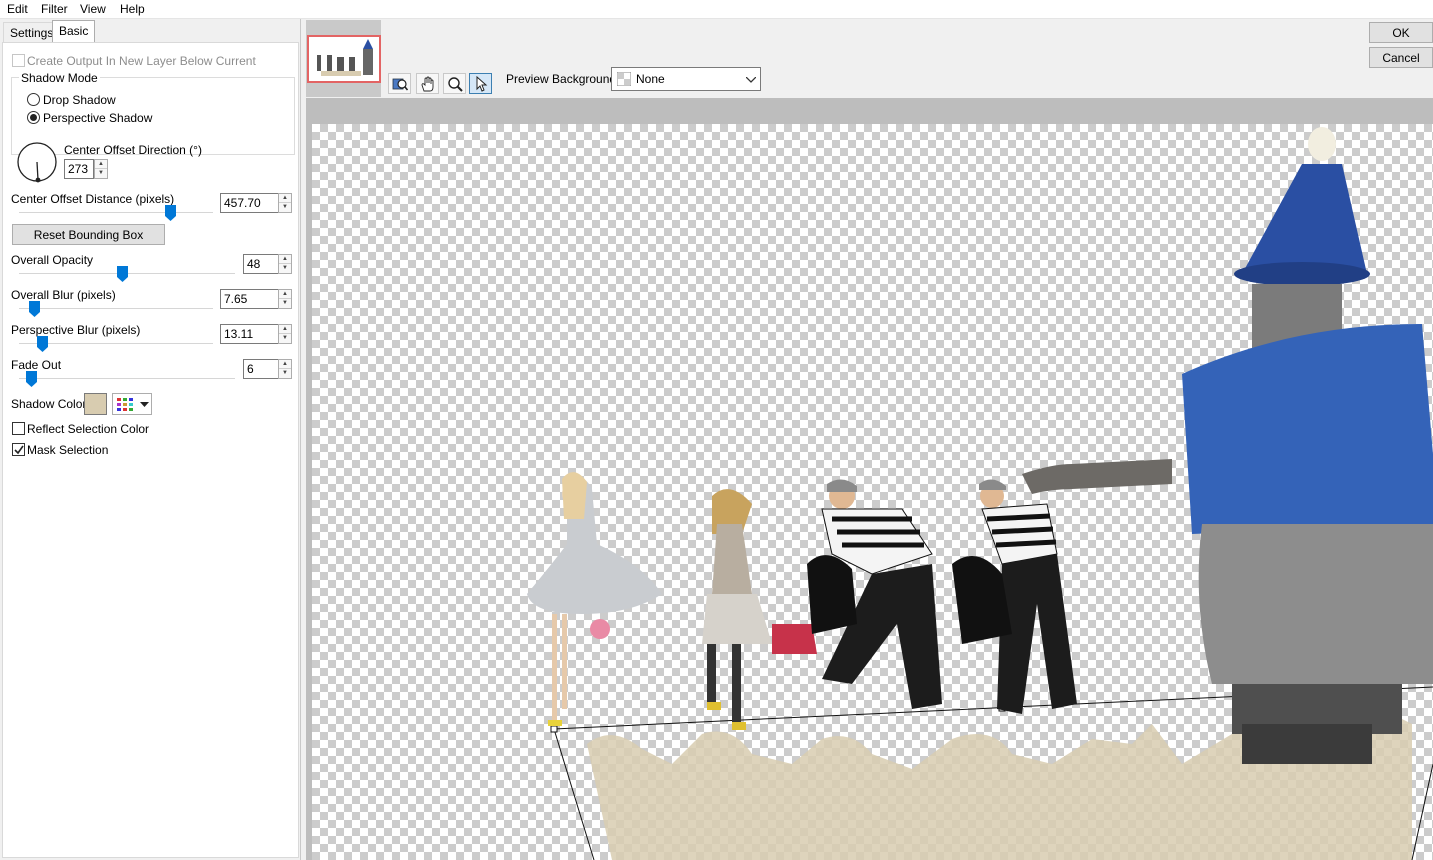 This screenshot has width=1433, height=860. What do you see at coordinates (563, 79) in the screenshot?
I see `preview-background-label: Preview Background:` at bounding box center [563, 79].